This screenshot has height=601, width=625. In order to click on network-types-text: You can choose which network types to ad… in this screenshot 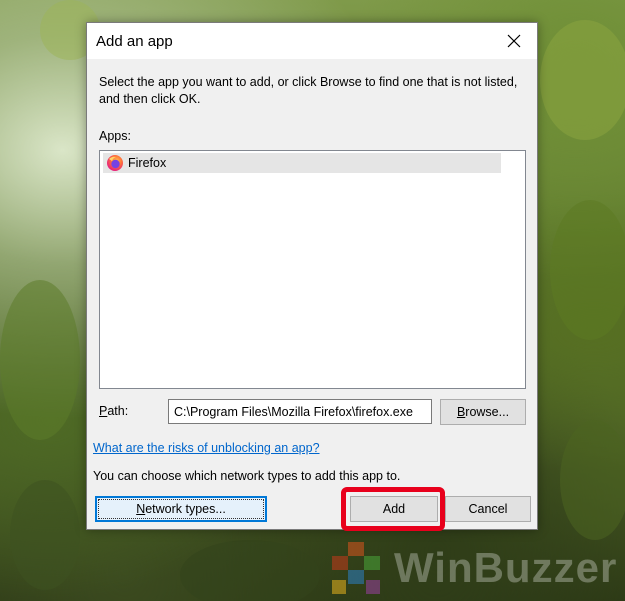, I will do `click(247, 476)`.